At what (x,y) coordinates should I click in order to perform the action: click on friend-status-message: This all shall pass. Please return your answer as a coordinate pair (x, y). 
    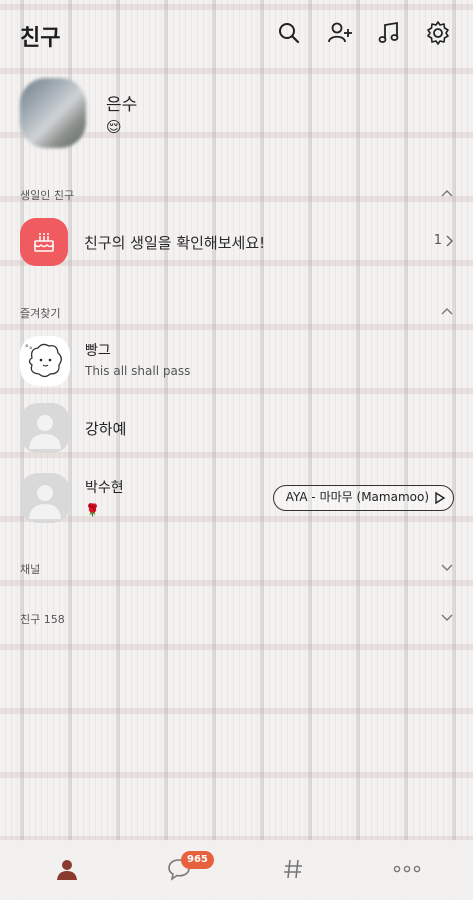
    Looking at the image, I should click on (138, 371).